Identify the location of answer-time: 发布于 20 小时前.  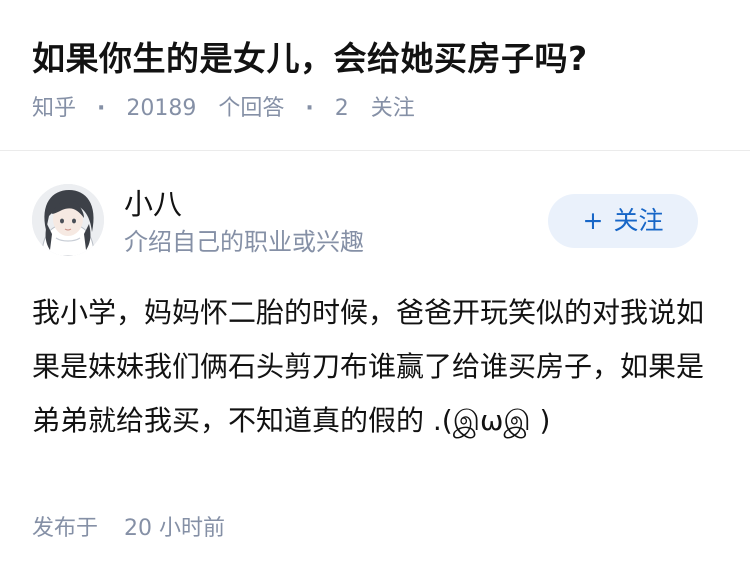
(128, 529).